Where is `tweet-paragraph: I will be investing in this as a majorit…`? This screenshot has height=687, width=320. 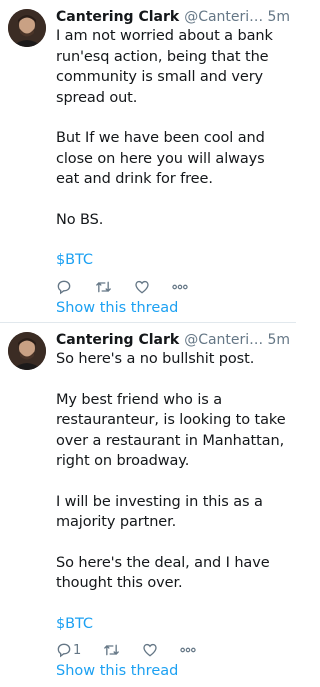 tweet-paragraph: I will be investing in this as a majorit… is located at coordinates (159, 512).